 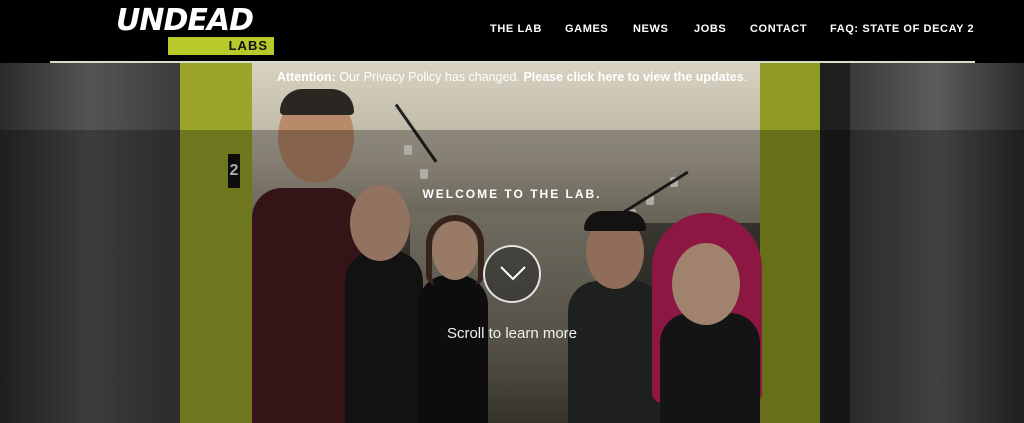 What do you see at coordinates (710, 29) in the screenshot?
I see `nav-item-jobs: JOBS` at bounding box center [710, 29].